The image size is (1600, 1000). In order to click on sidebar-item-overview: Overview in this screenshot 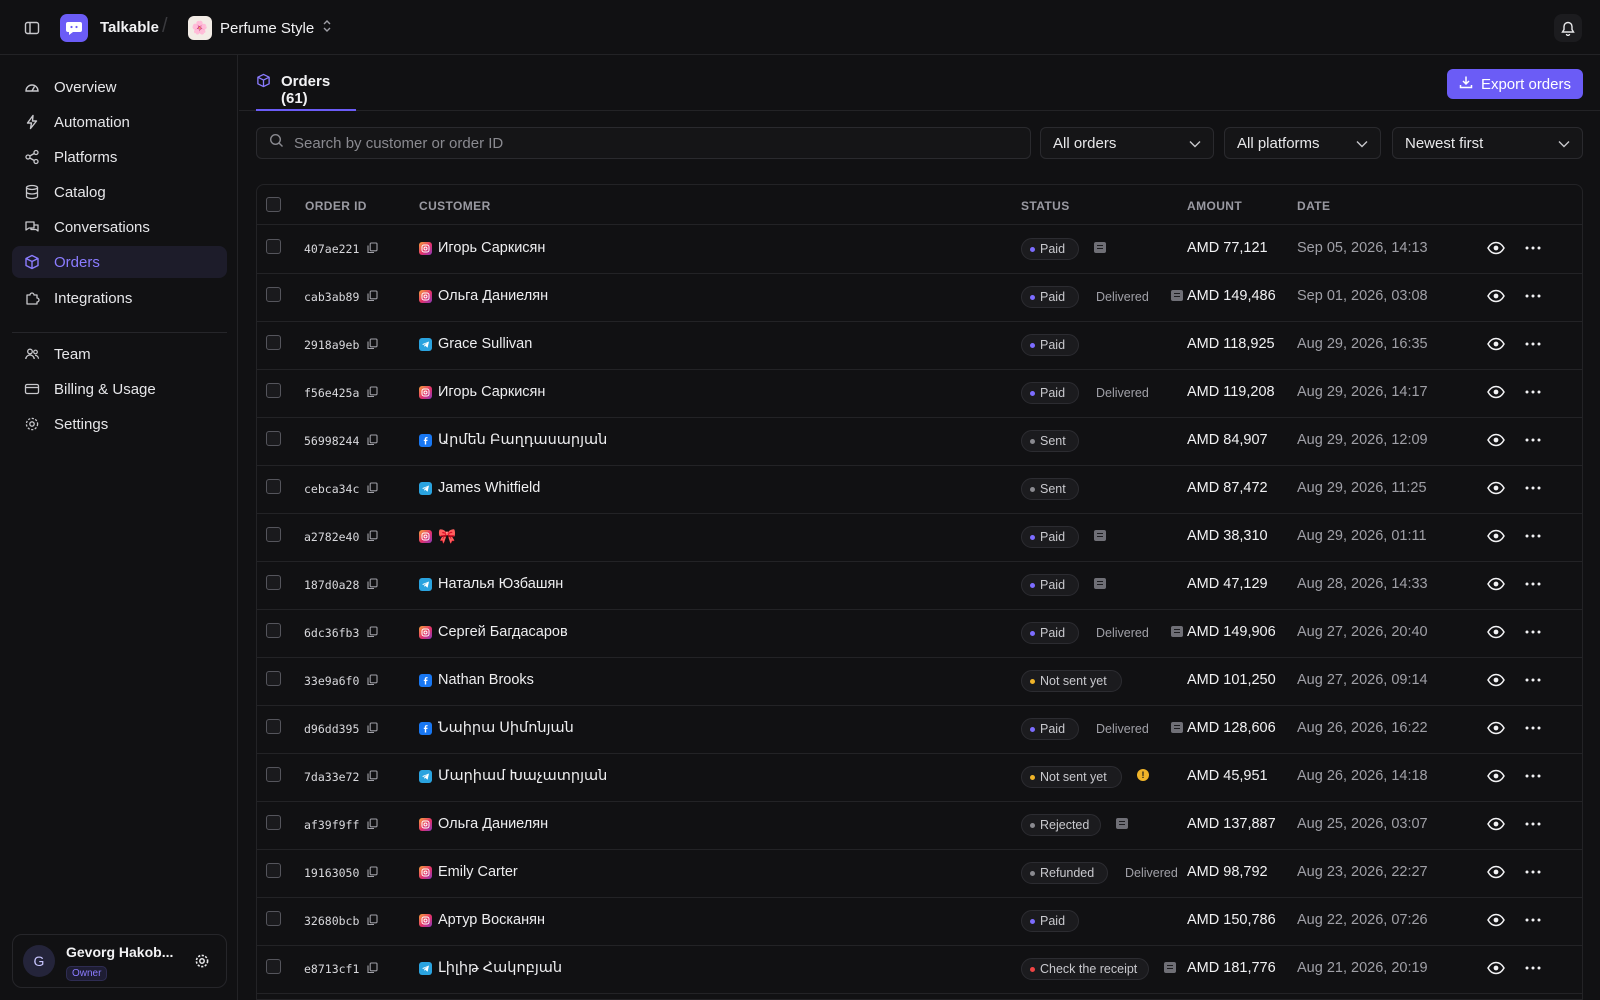, I will do `click(119, 87)`.